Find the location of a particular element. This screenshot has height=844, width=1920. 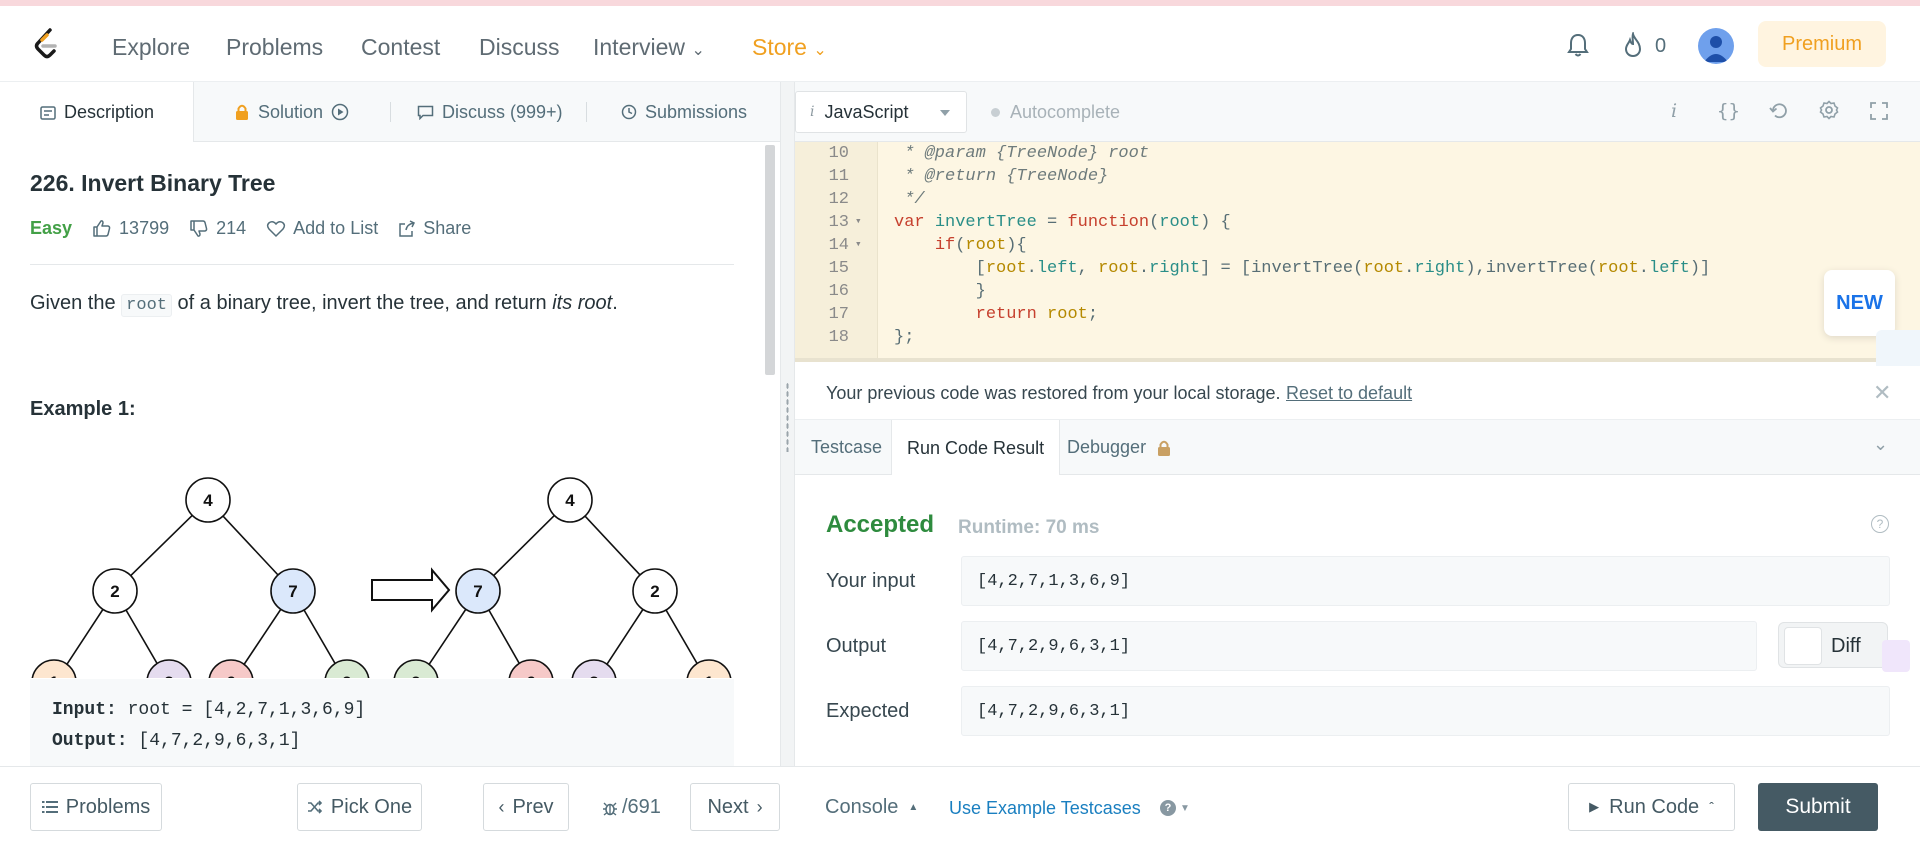

tab-description: Description is located at coordinates (97, 112).